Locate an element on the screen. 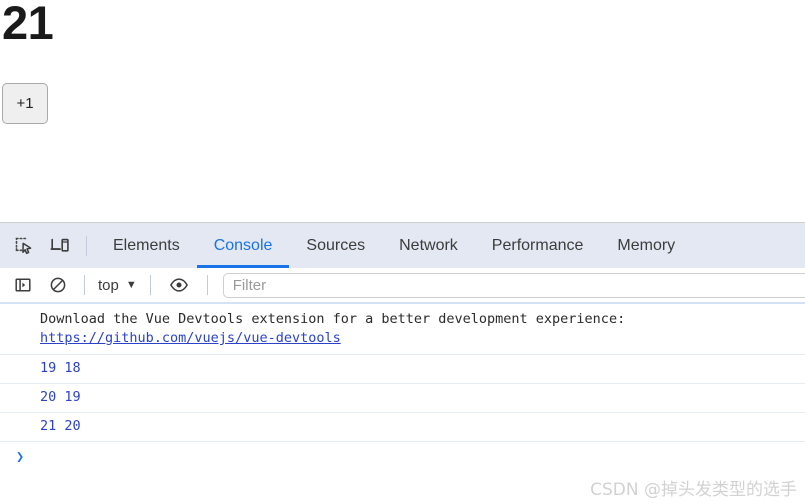 Image resolution: width=805 pixels, height=503 pixels. increment-button: +1 is located at coordinates (25, 103).